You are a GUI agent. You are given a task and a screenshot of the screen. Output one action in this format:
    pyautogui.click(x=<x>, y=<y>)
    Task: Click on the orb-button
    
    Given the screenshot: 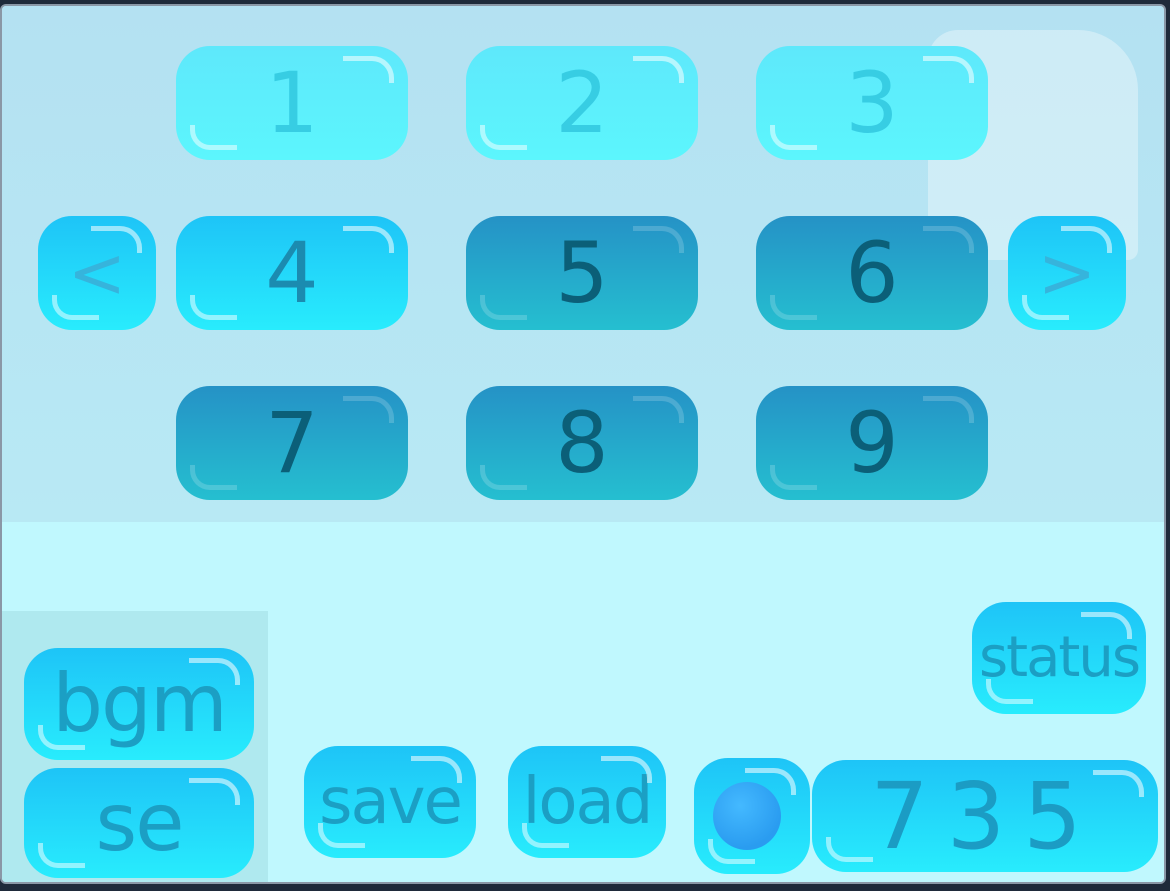 What is the action you would take?
    pyautogui.click(x=752, y=816)
    